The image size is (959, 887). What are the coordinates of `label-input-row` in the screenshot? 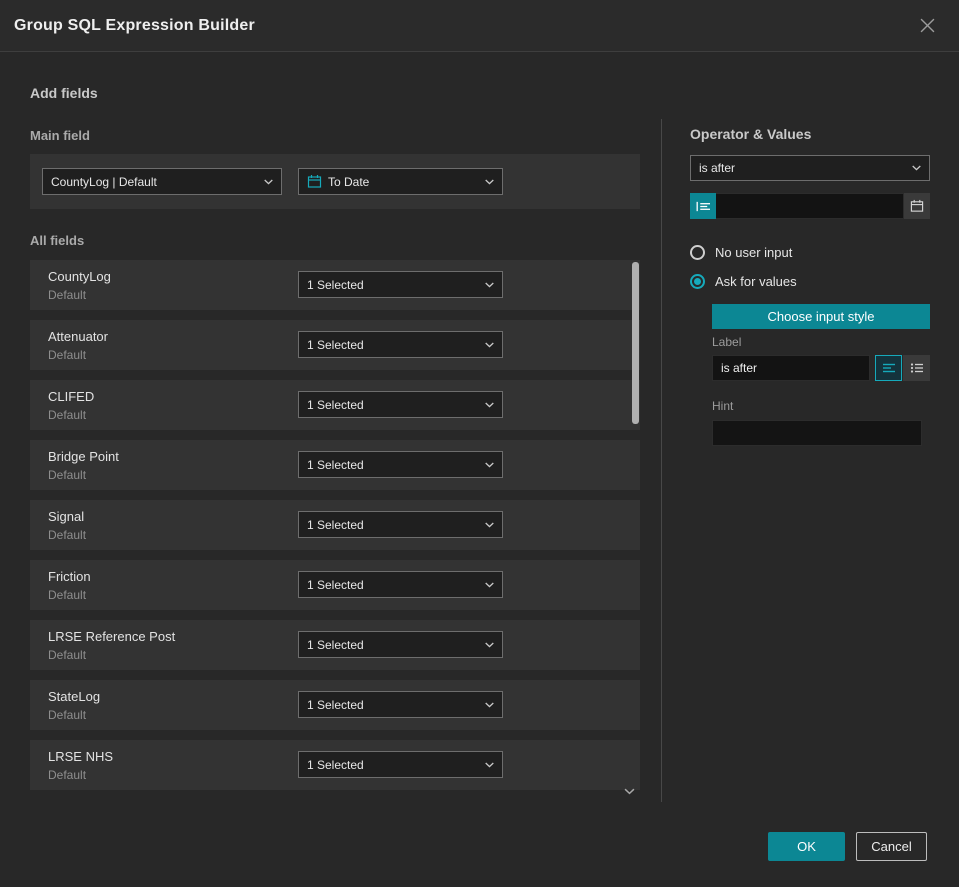 It's located at (821, 368).